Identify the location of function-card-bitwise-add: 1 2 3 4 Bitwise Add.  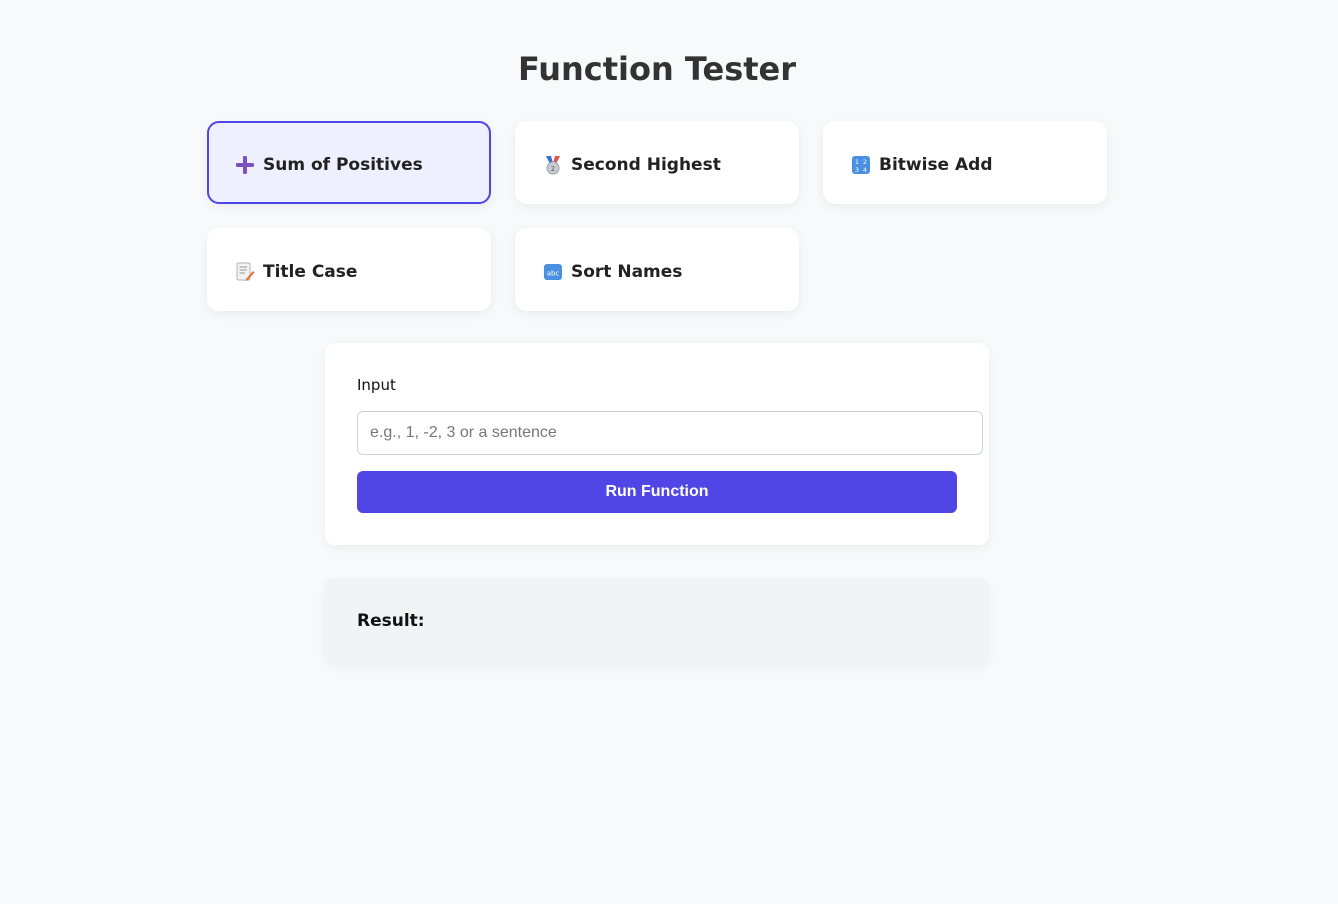
(965, 162).